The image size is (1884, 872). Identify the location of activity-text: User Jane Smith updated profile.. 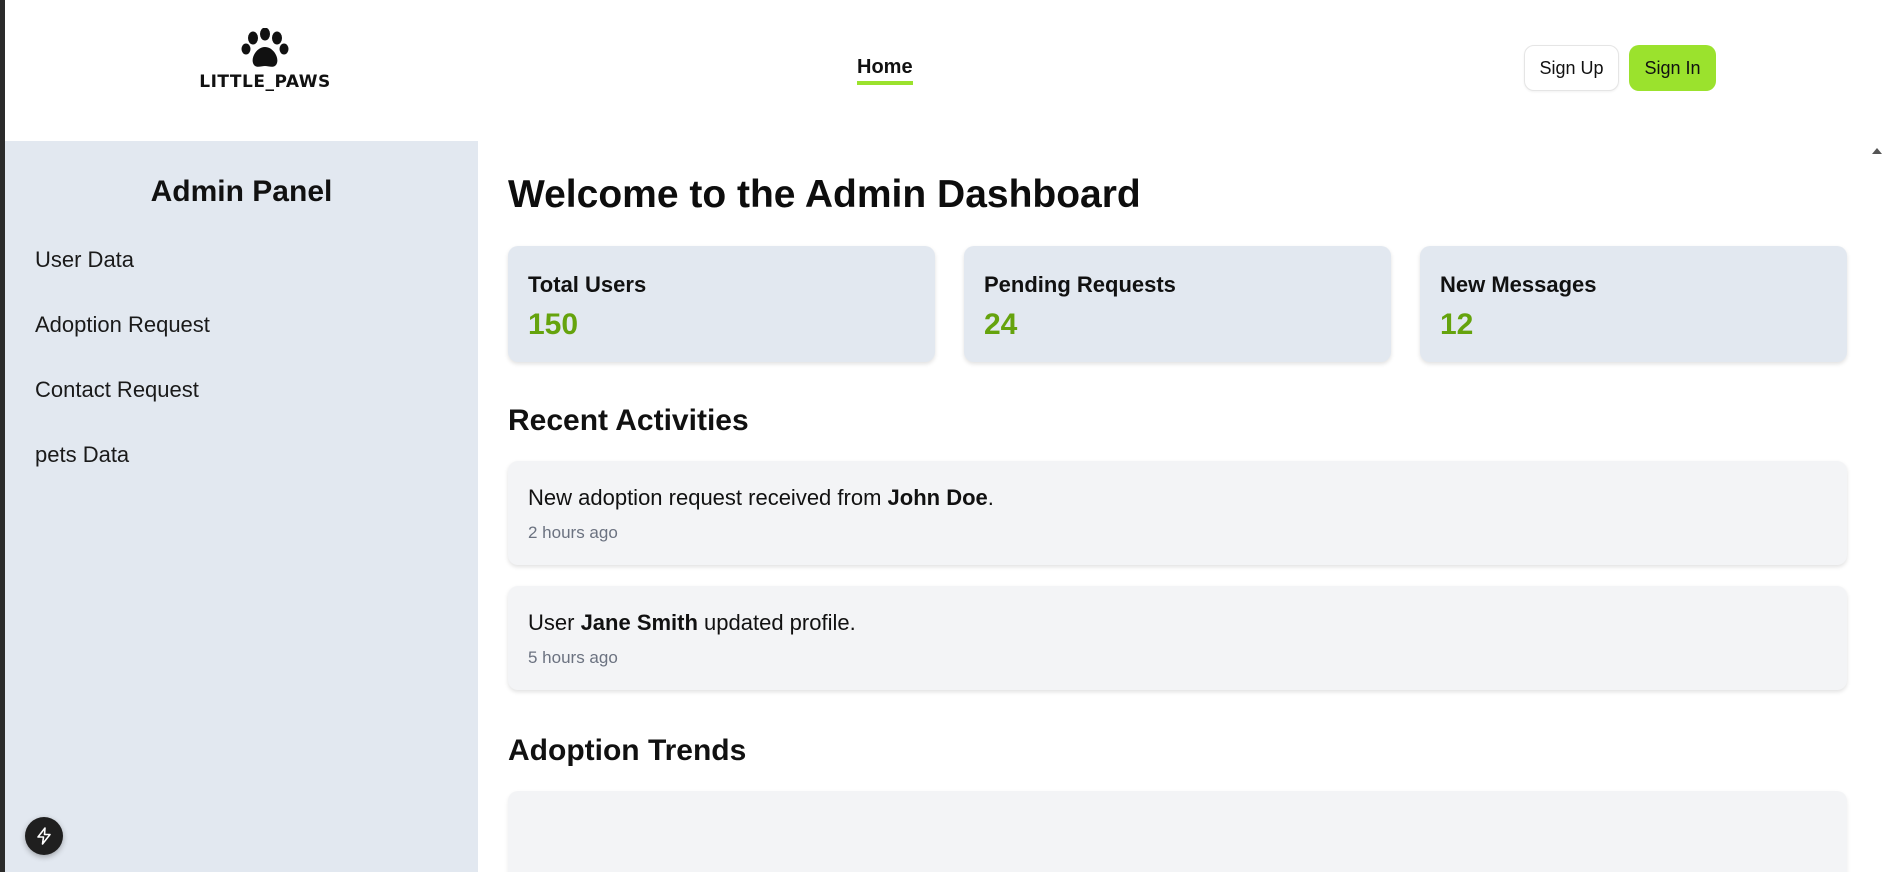
(692, 623).